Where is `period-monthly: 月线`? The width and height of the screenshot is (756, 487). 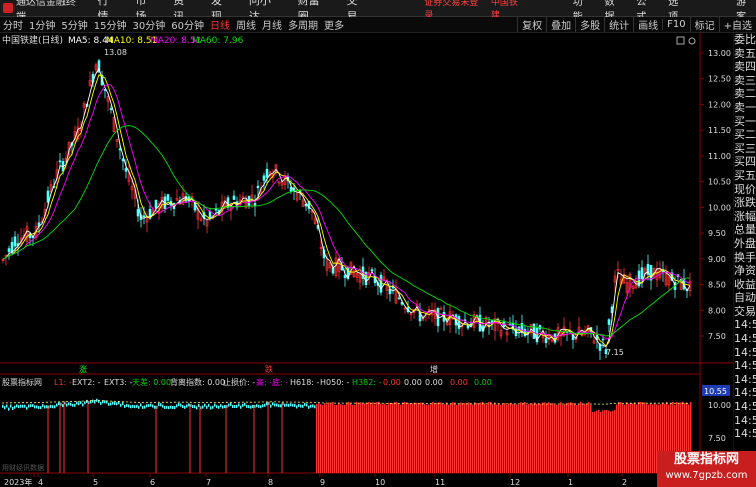 period-monthly: 月线 is located at coordinates (272, 24).